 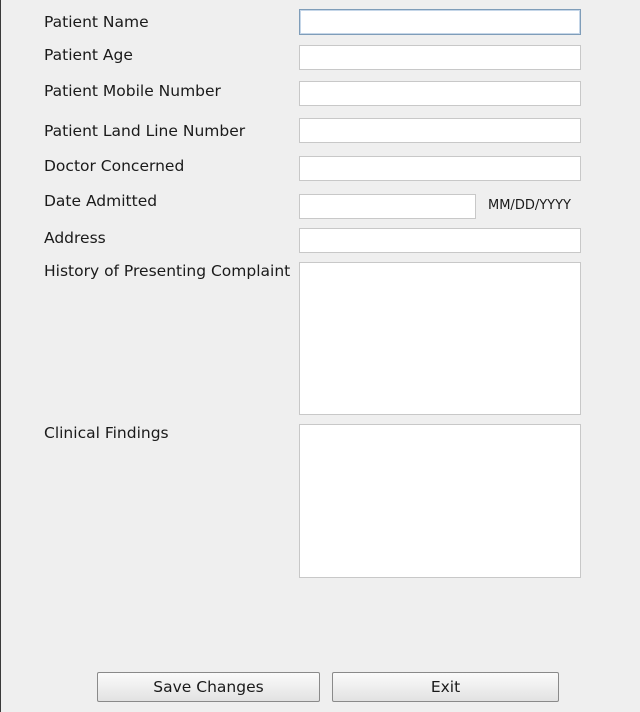 What do you see at coordinates (88, 55) in the screenshot?
I see `patient-age-label: Patient Age` at bounding box center [88, 55].